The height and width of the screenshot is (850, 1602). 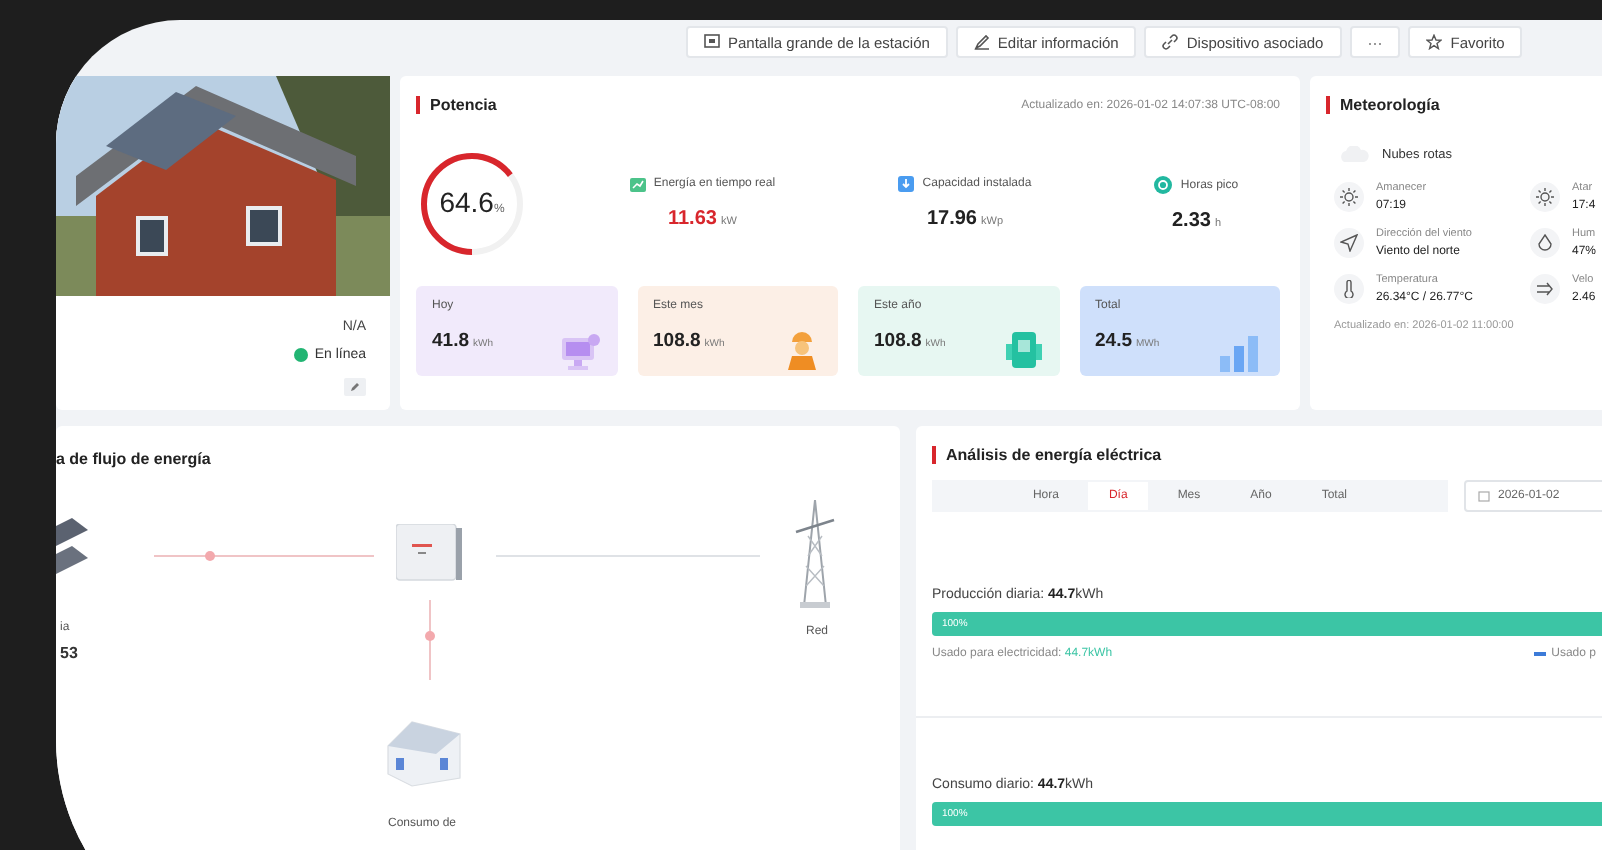 What do you see at coordinates (692, 219) in the screenshot?
I see `metric-value: 11.63` at bounding box center [692, 219].